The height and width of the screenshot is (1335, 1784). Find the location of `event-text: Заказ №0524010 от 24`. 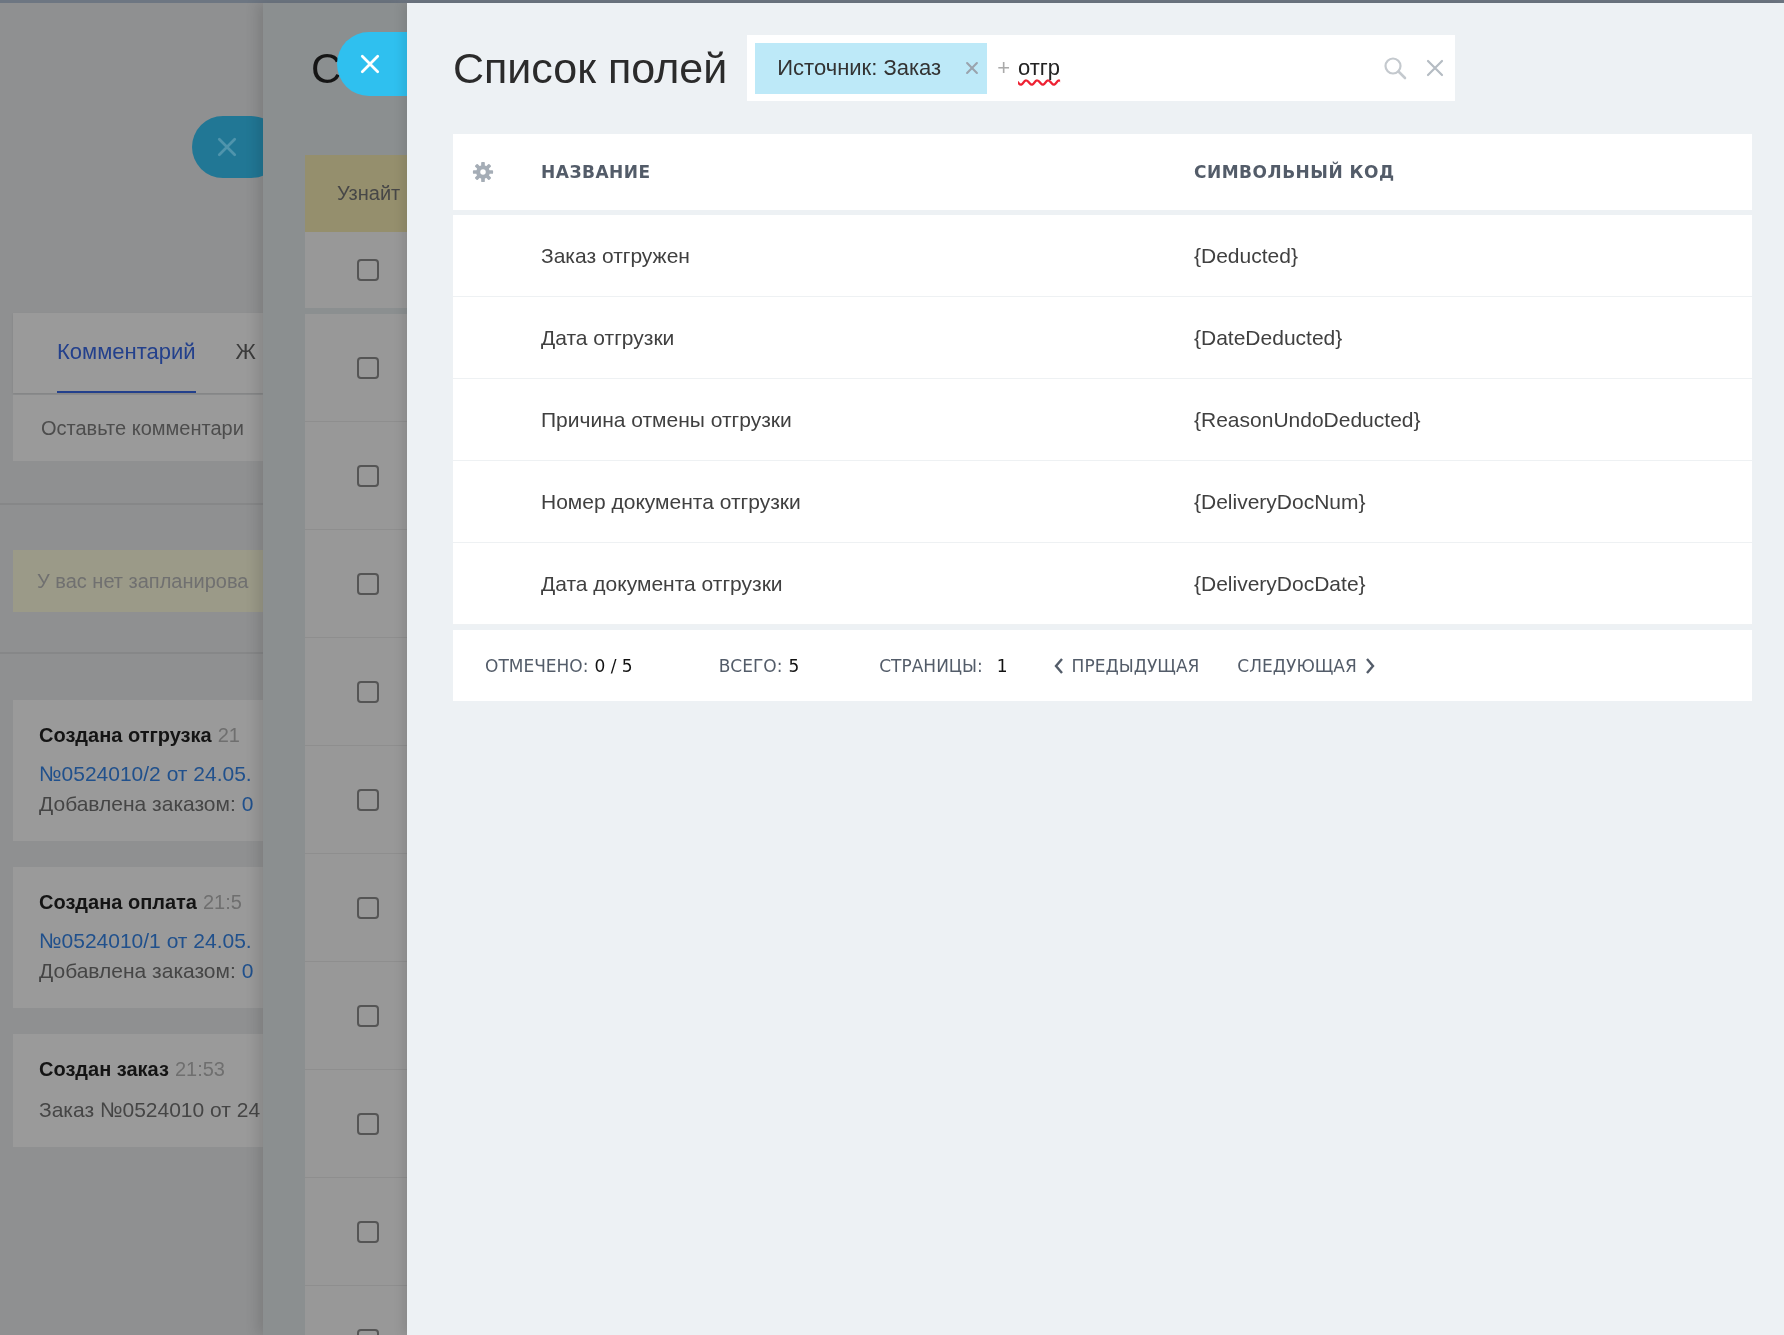

event-text: Заказ №0524010 от 24 is located at coordinates (150, 1110).